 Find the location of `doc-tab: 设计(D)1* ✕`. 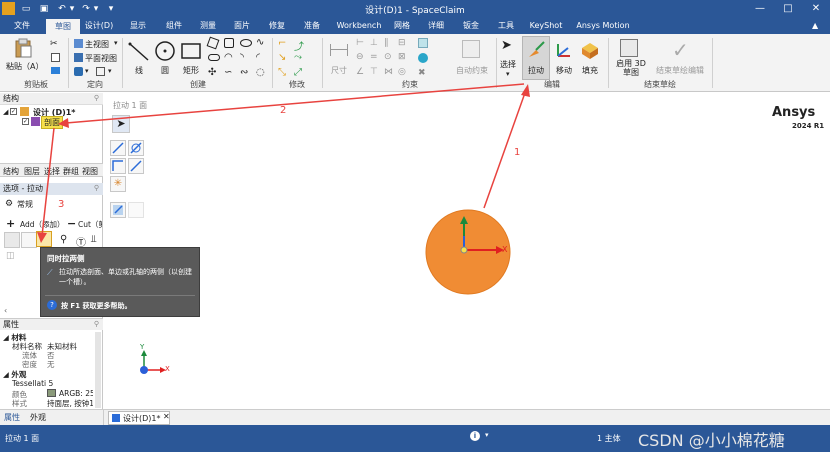

doc-tab: 设计(D)1* ✕ is located at coordinates (139, 418).